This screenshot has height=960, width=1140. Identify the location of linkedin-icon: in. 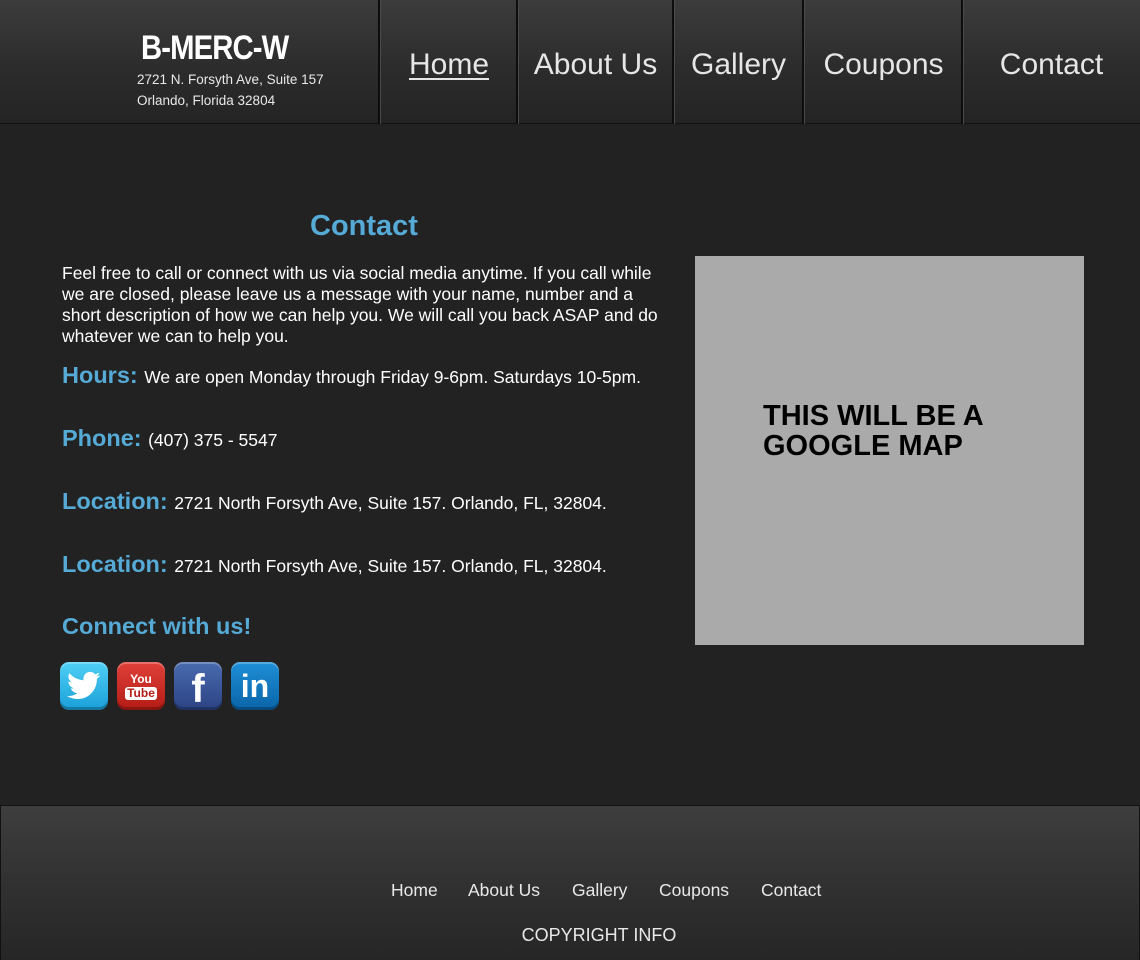
(255, 686).